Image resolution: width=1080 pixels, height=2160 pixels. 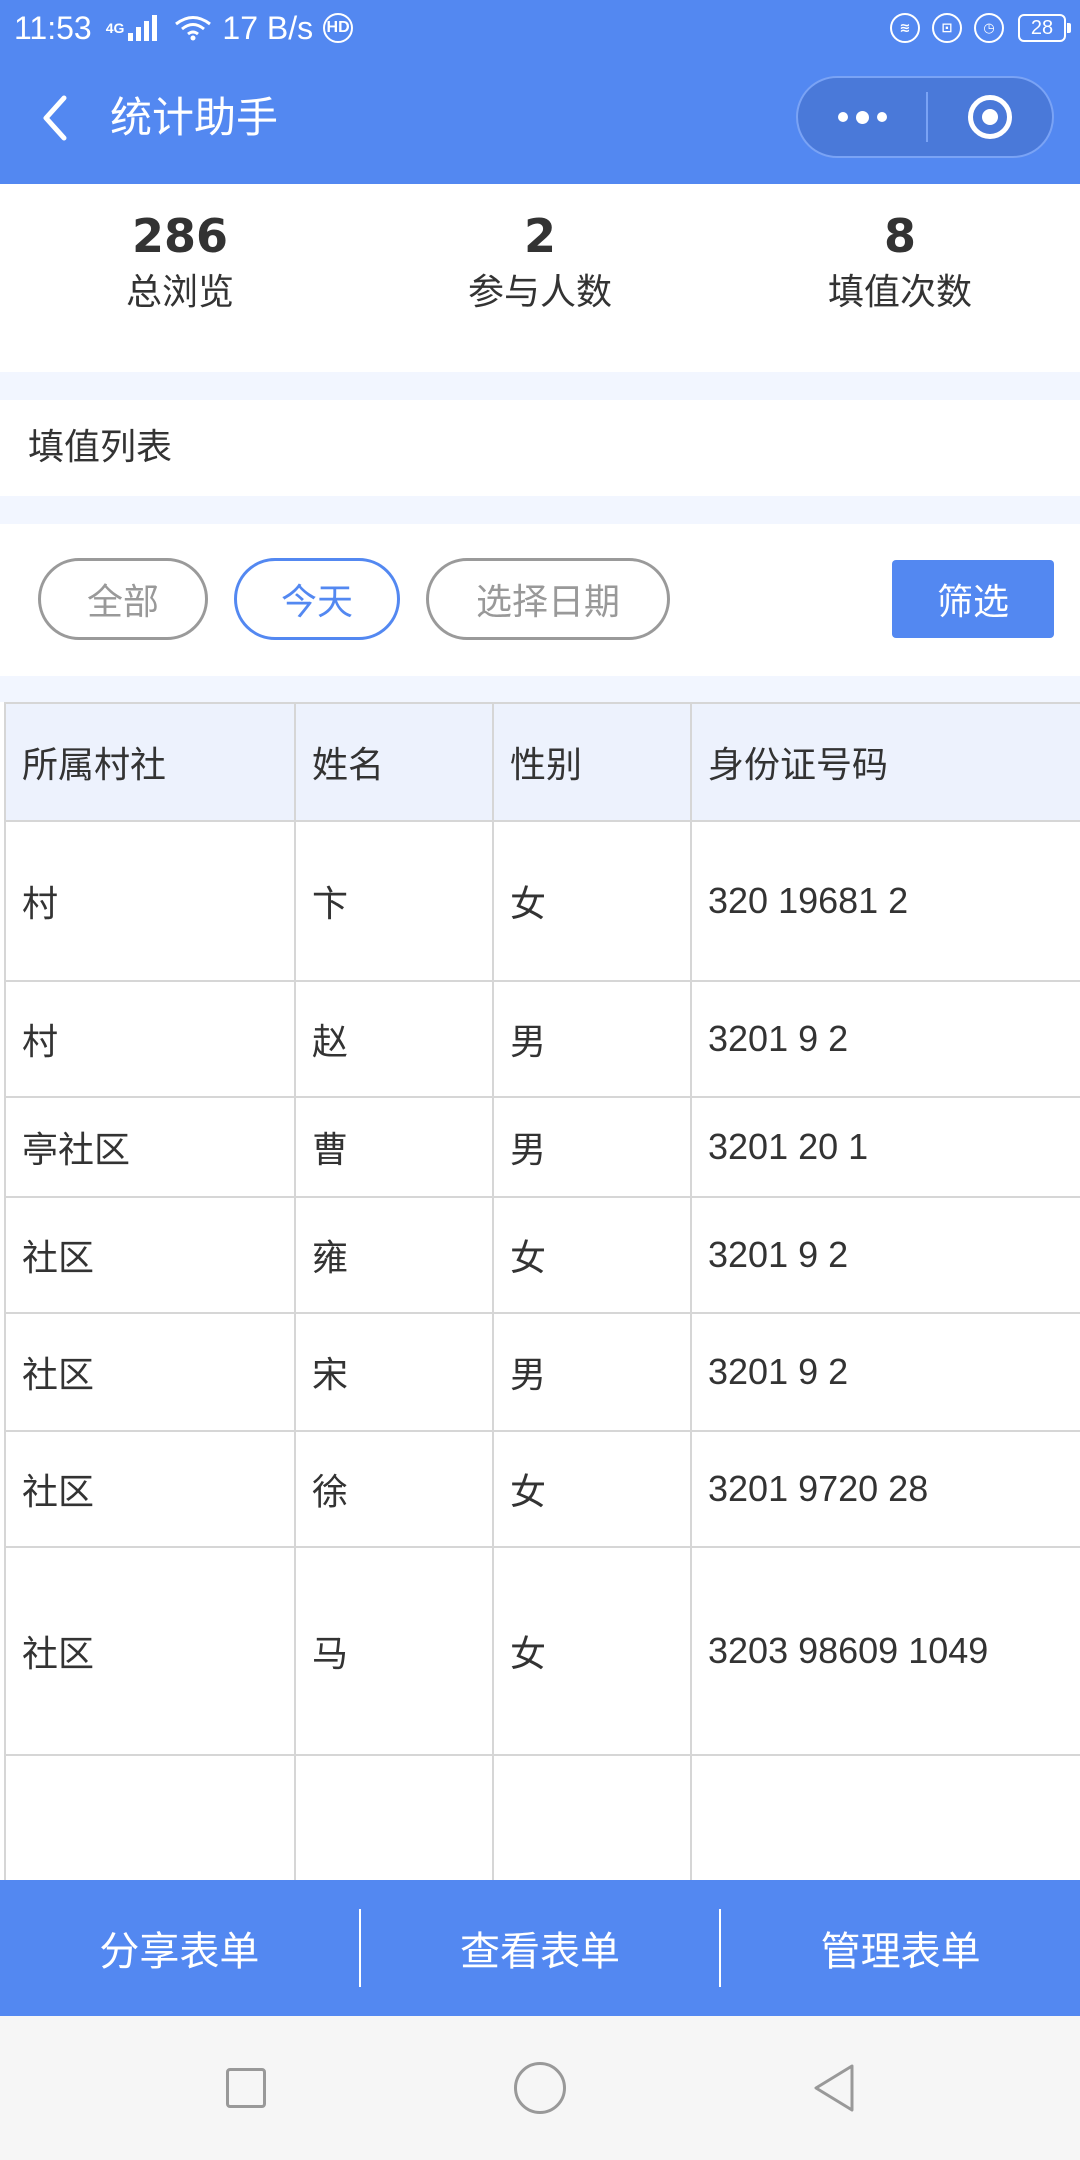 What do you see at coordinates (179, 292) in the screenshot?
I see `stat-label: 总浏览` at bounding box center [179, 292].